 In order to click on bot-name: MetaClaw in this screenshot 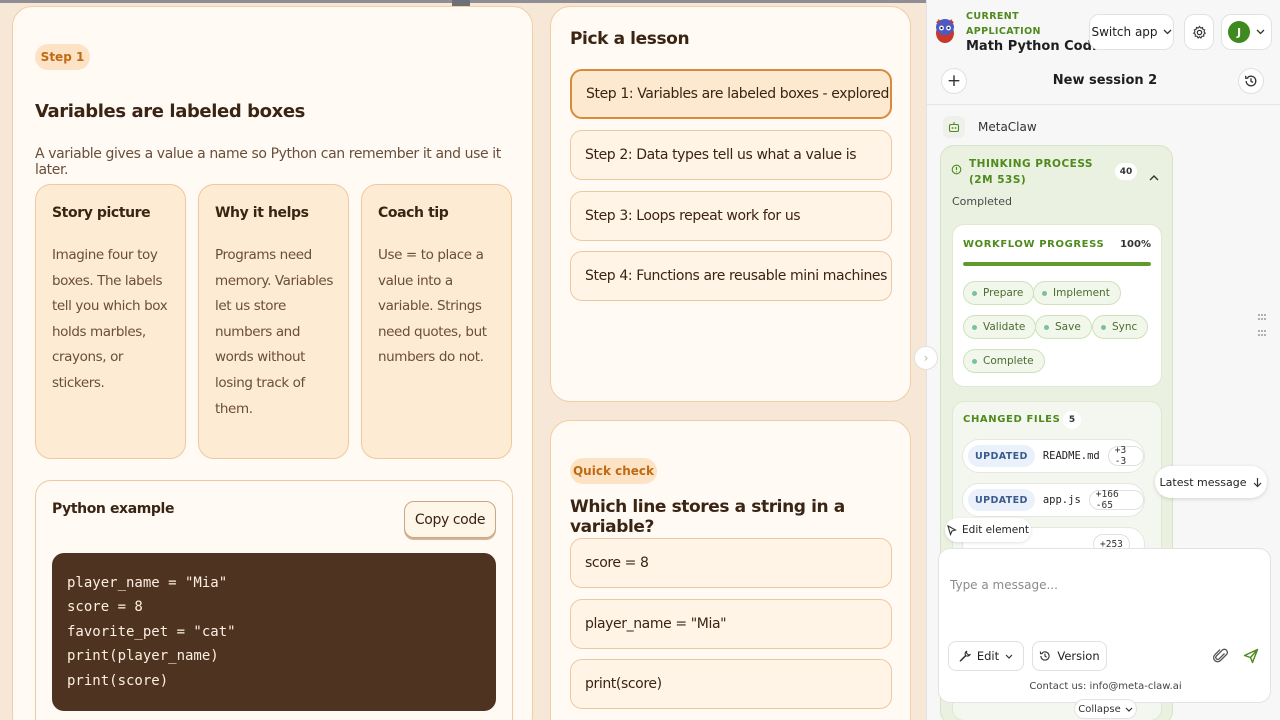, I will do `click(1007, 127)`.